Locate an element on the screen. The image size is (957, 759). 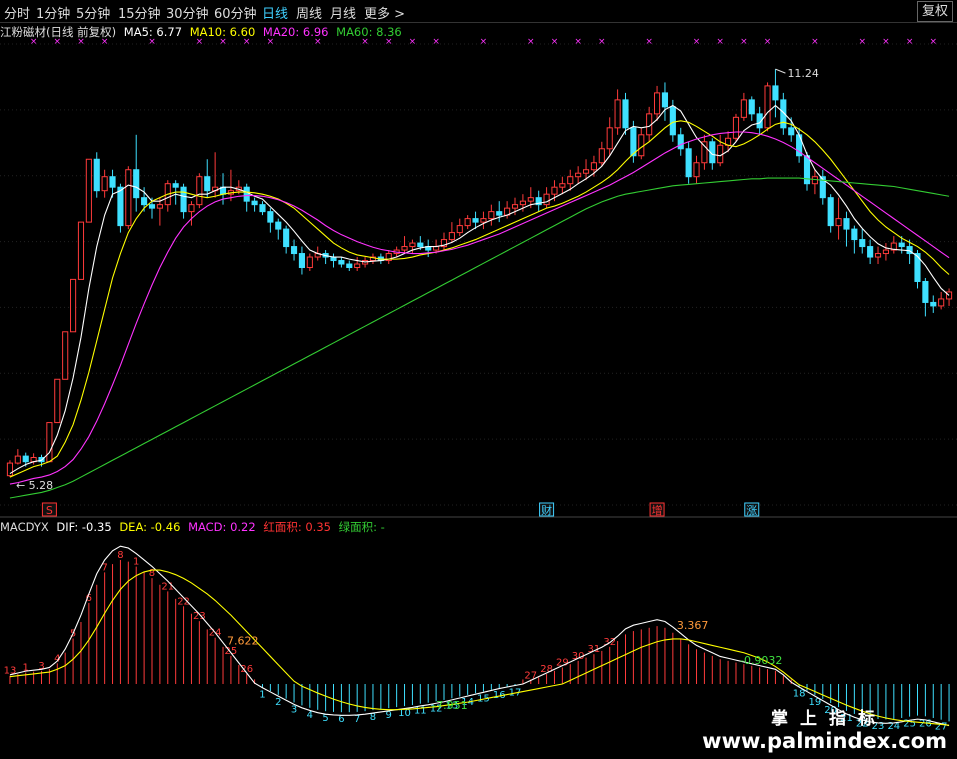
price-high-label: 11.24 is located at coordinates (803, 73).